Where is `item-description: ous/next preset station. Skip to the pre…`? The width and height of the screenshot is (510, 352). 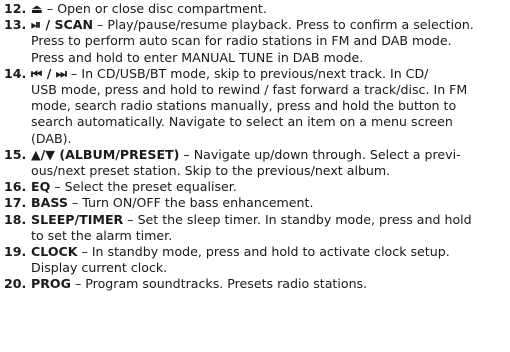
item-description: ous/next preset station. Skip to the pre… is located at coordinates (211, 171).